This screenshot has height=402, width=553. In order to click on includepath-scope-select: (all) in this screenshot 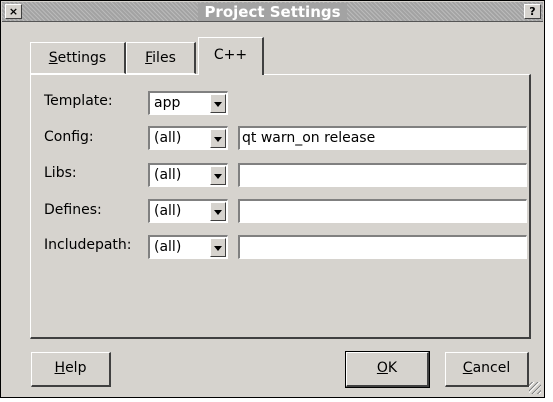, I will do `click(188, 247)`.